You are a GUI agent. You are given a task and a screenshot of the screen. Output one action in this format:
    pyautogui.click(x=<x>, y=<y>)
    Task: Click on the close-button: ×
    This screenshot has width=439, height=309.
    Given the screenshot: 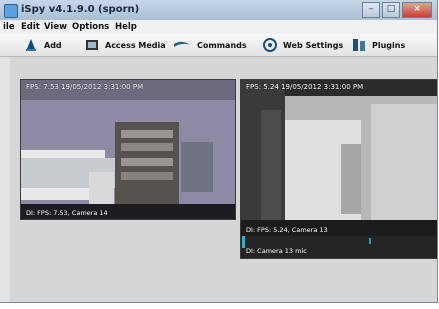 What is the action you would take?
    pyautogui.click(x=417, y=10)
    